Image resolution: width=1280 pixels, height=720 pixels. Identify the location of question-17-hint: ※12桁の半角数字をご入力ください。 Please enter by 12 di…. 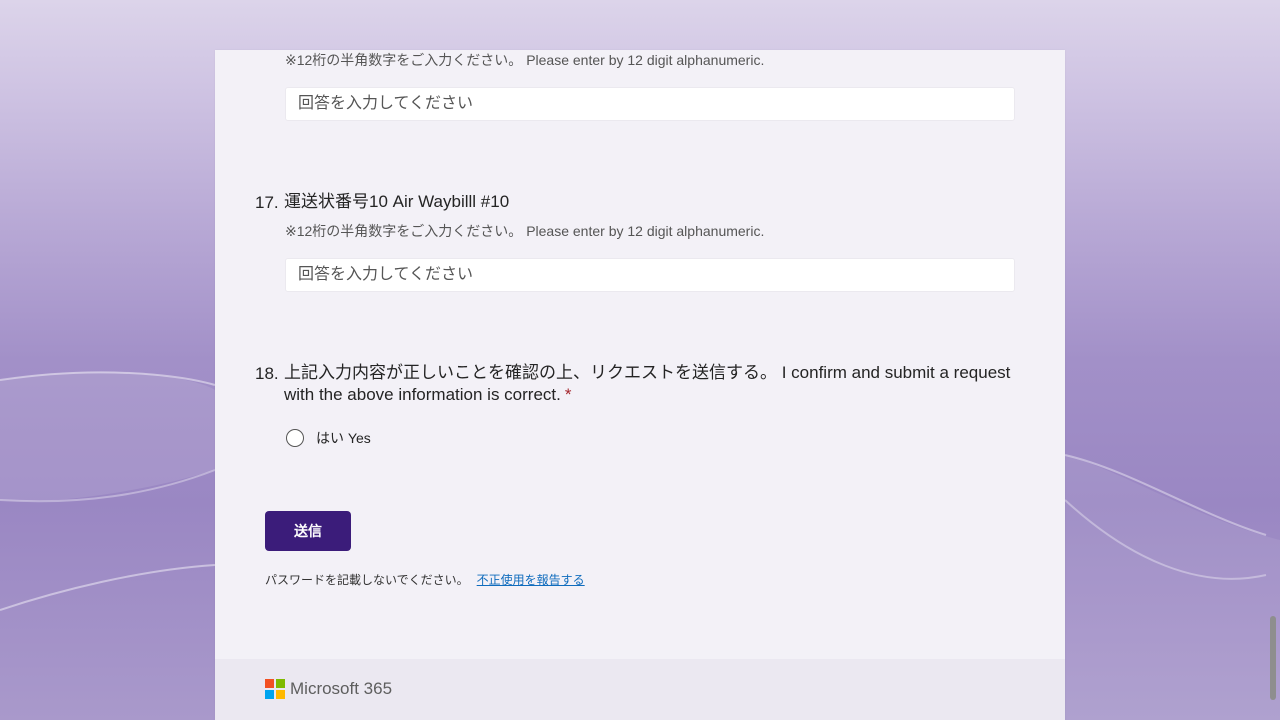
(525, 231).